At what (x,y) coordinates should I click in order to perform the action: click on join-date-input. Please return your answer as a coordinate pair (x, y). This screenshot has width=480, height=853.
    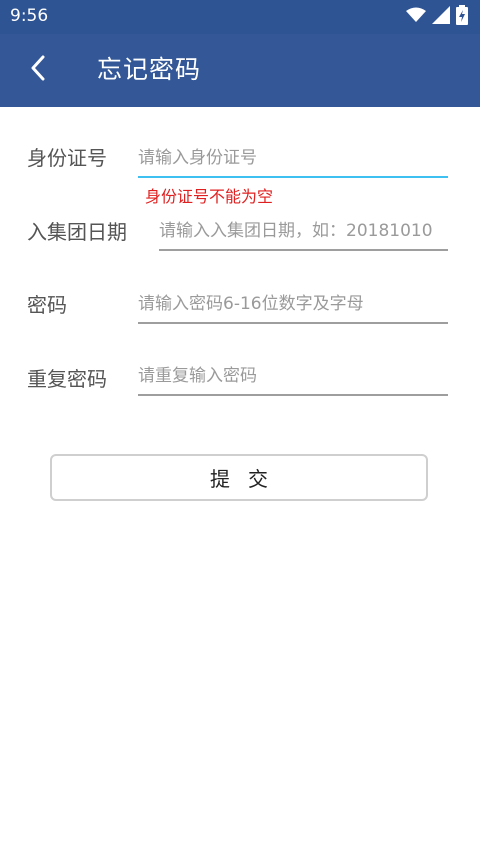
    Looking at the image, I should click on (303, 231).